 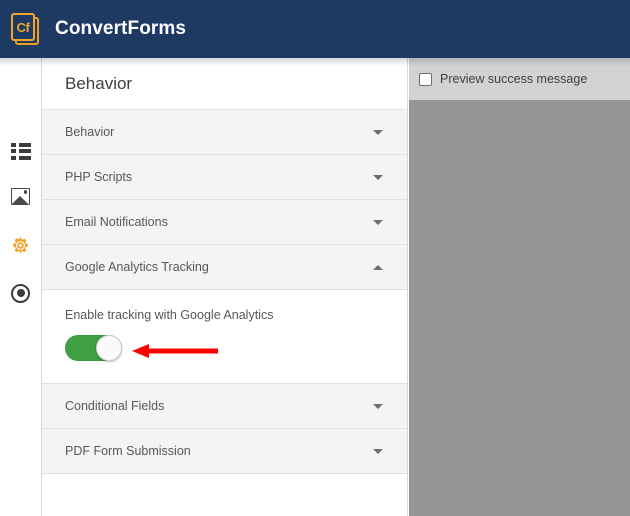 I want to click on accordion-header-email-notifications: Email Notifications, so click(x=224, y=222).